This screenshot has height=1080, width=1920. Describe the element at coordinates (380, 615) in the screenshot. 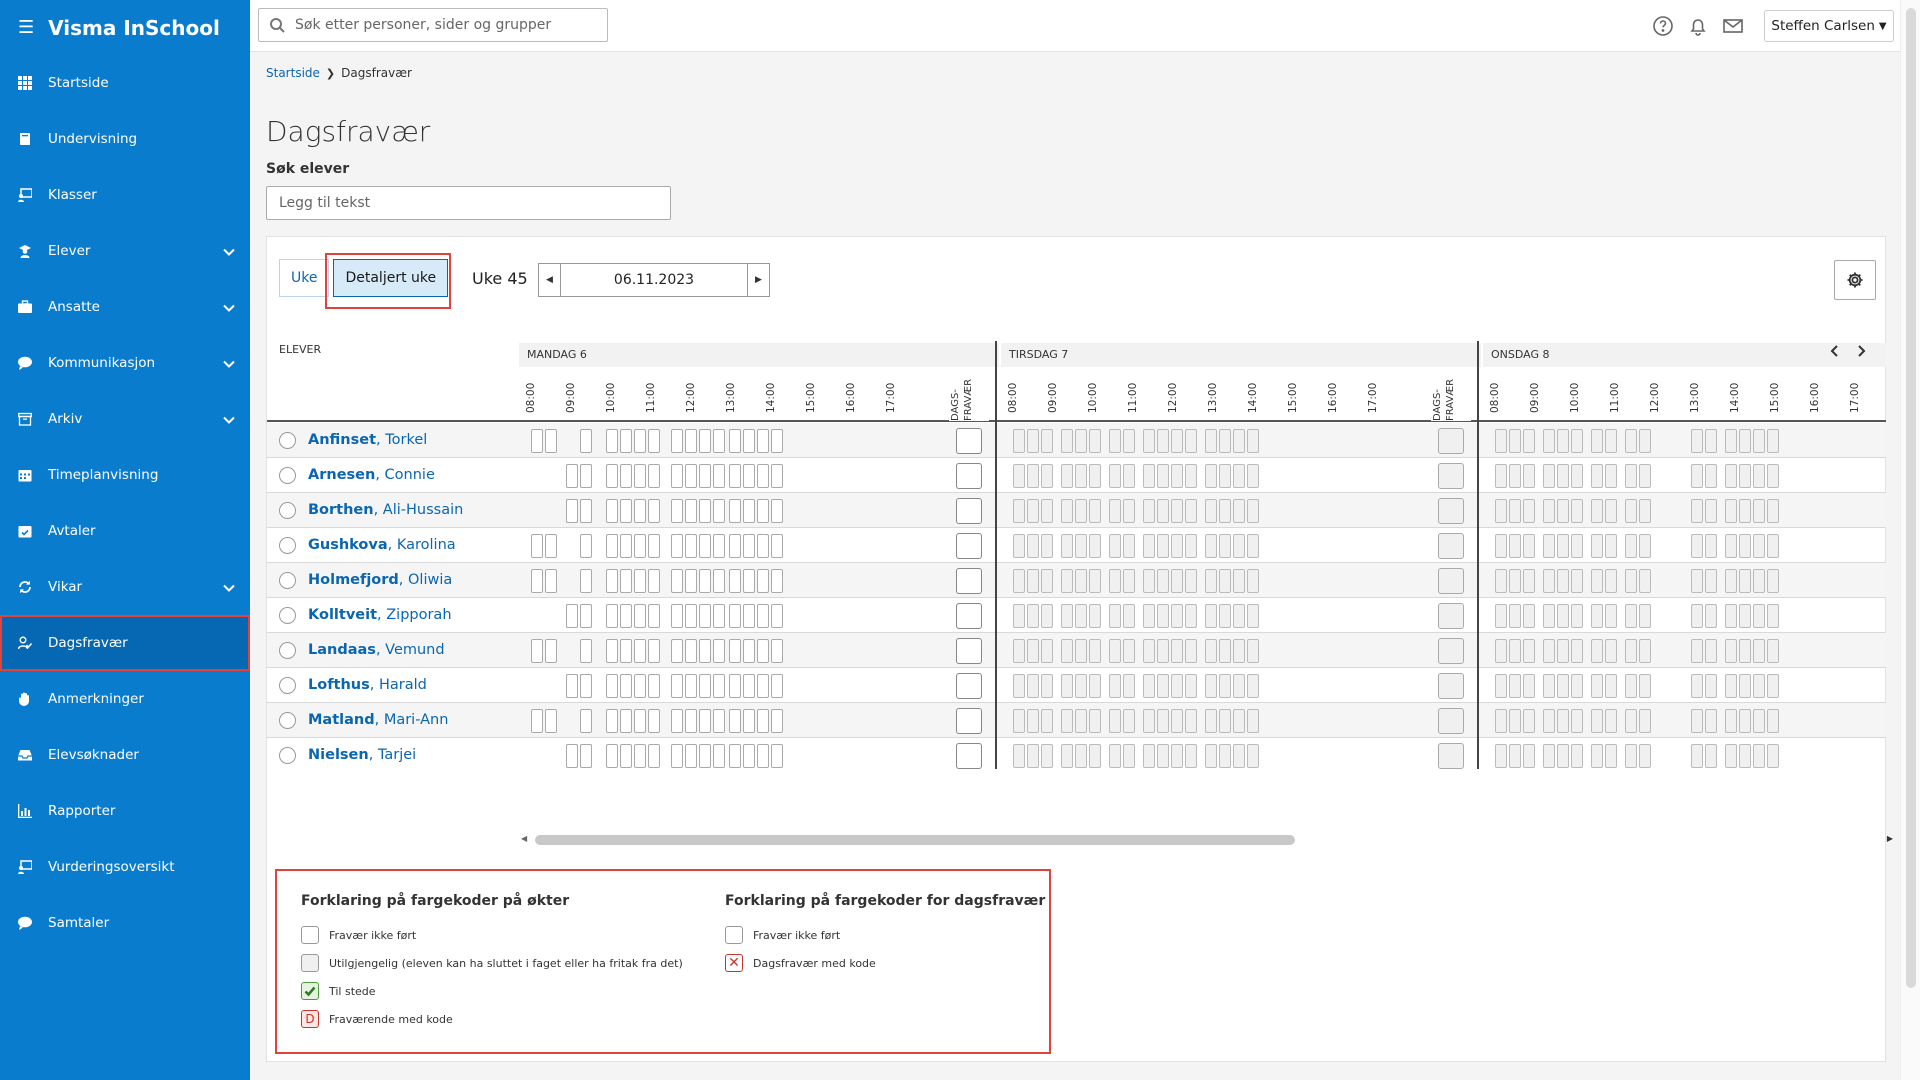

I see `student-name: Kolltveit, Zipporah` at that location.